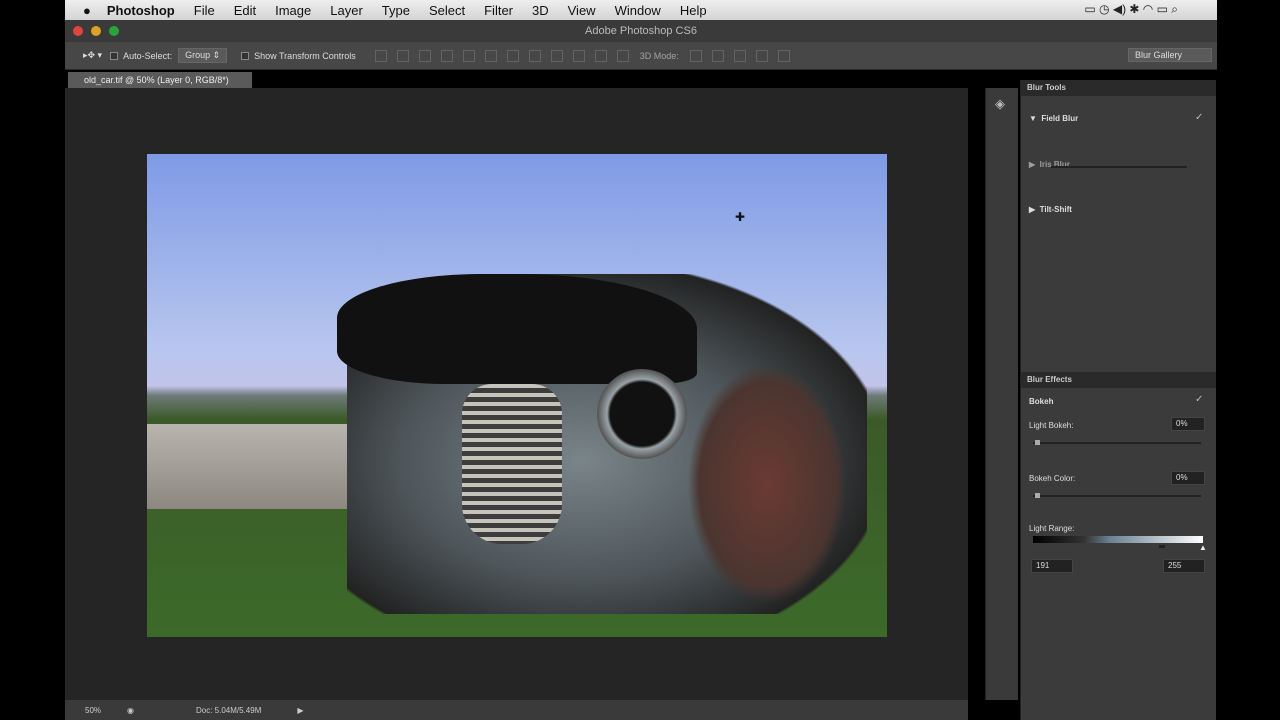  What do you see at coordinates (1184, 566) in the screenshot?
I see `light-range-high-field: 255` at bounding box center [1184, 566].